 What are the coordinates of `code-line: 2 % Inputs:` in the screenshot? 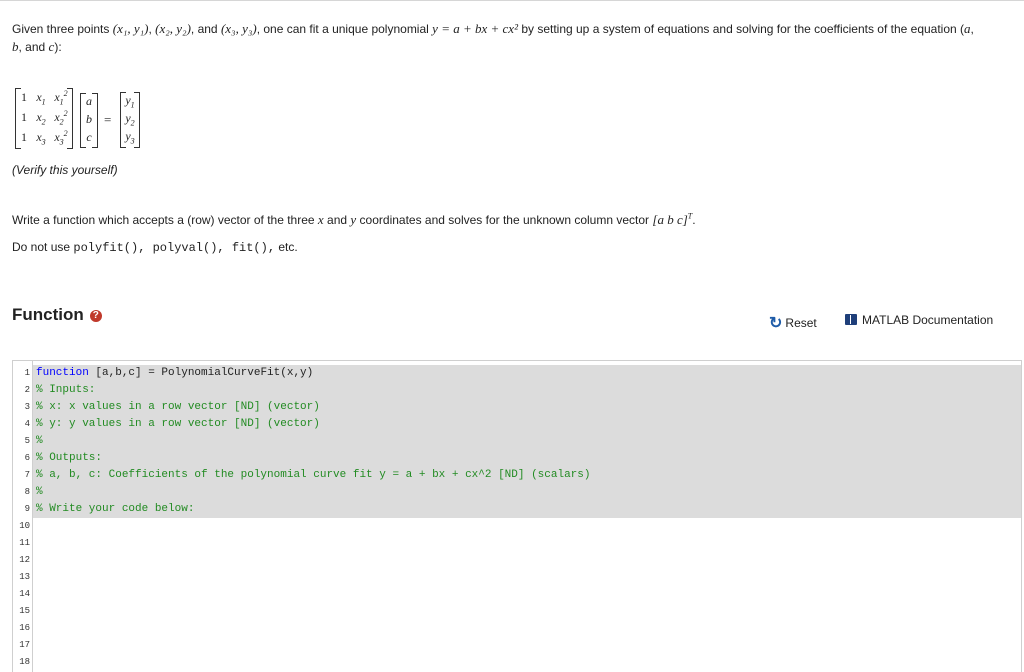 It's located at (517, 390).